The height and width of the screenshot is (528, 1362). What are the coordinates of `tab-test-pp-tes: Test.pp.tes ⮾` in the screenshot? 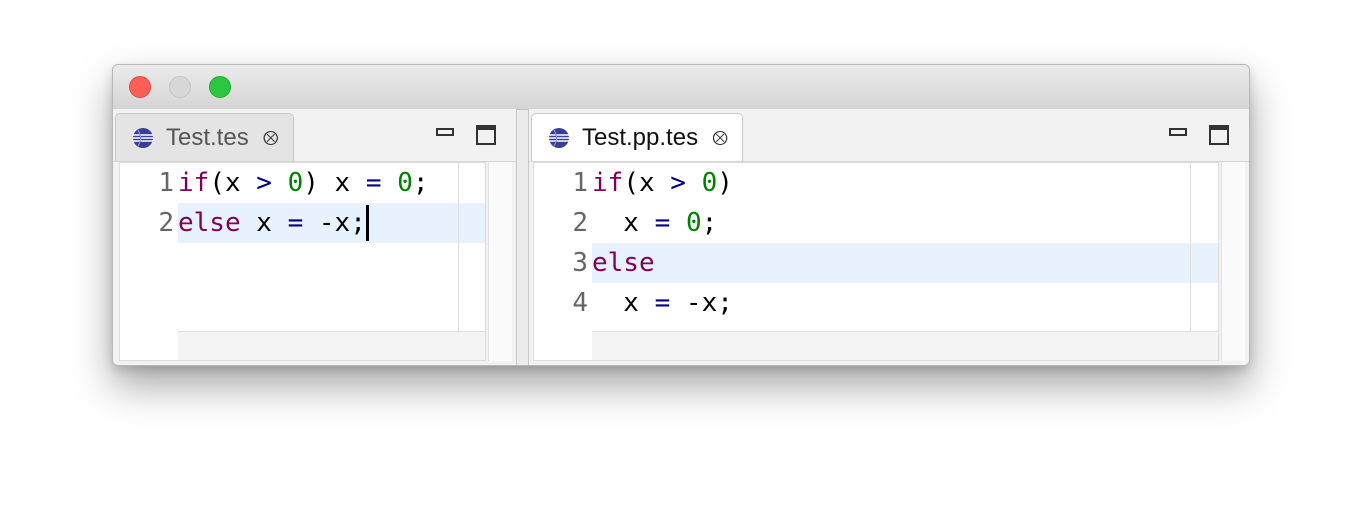 It's located at (637, 137).